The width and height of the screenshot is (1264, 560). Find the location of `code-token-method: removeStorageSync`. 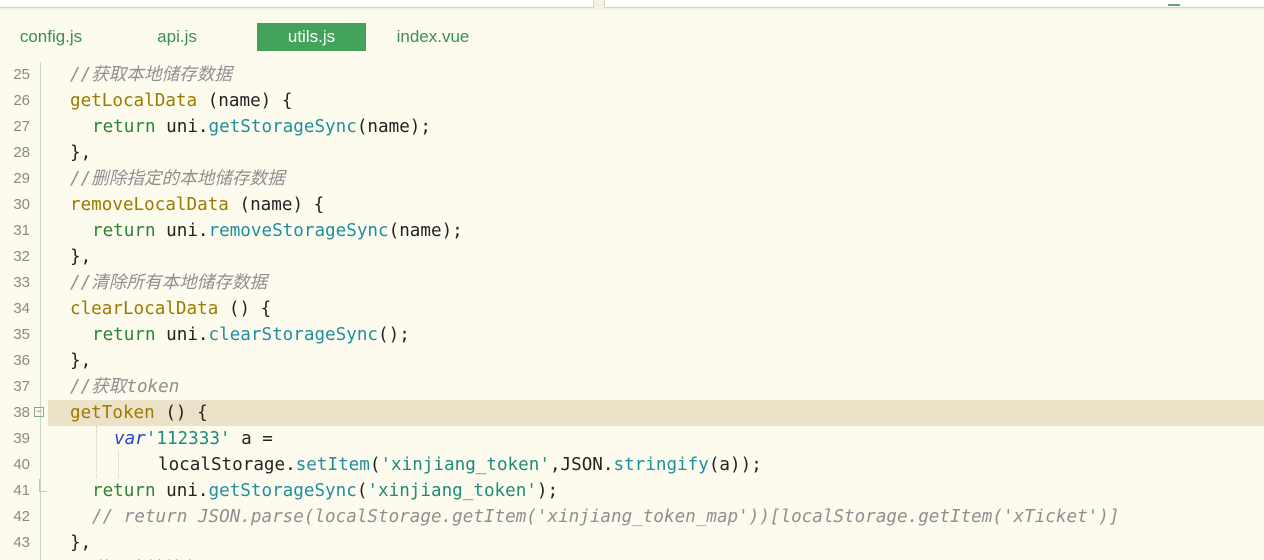

code-token-method: removeStorageSync is located at coordinates (298, 231).